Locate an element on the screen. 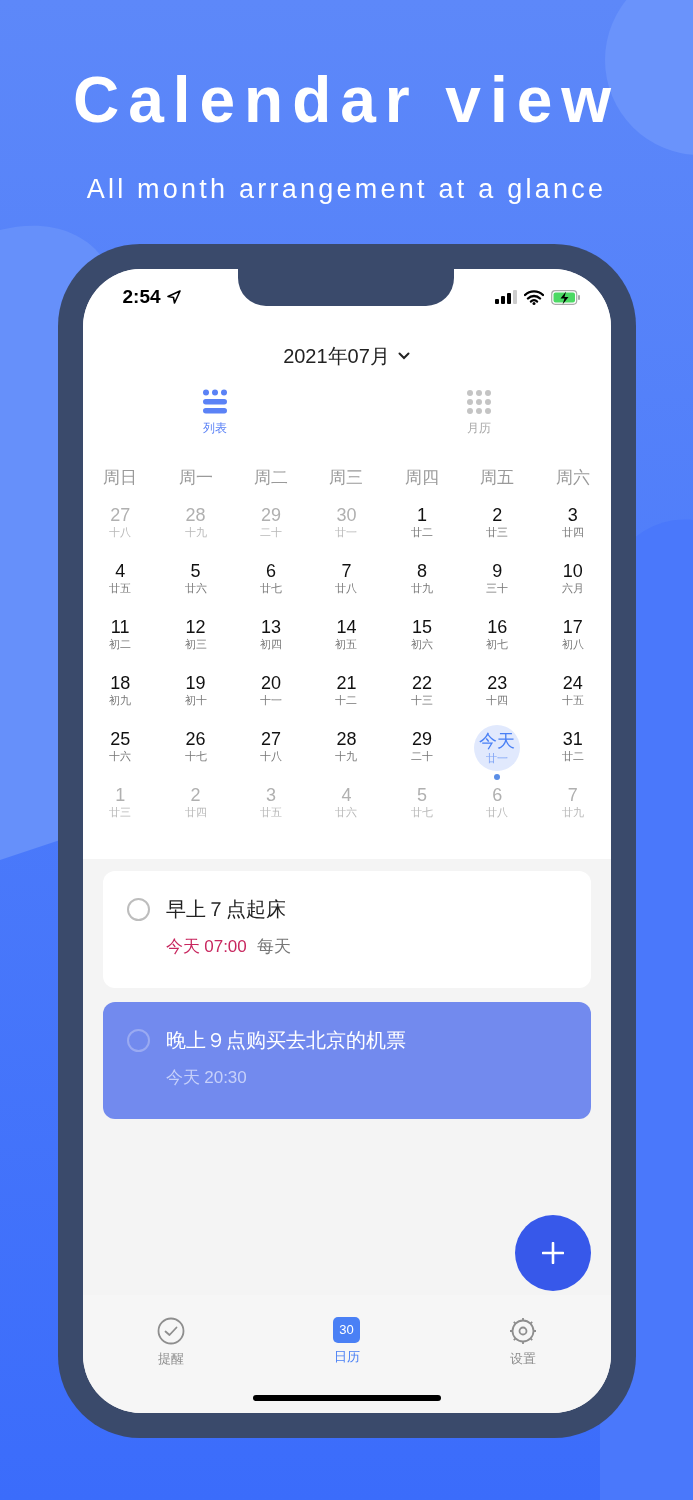  location-arrow-icon is located at coordinates (173, 297).